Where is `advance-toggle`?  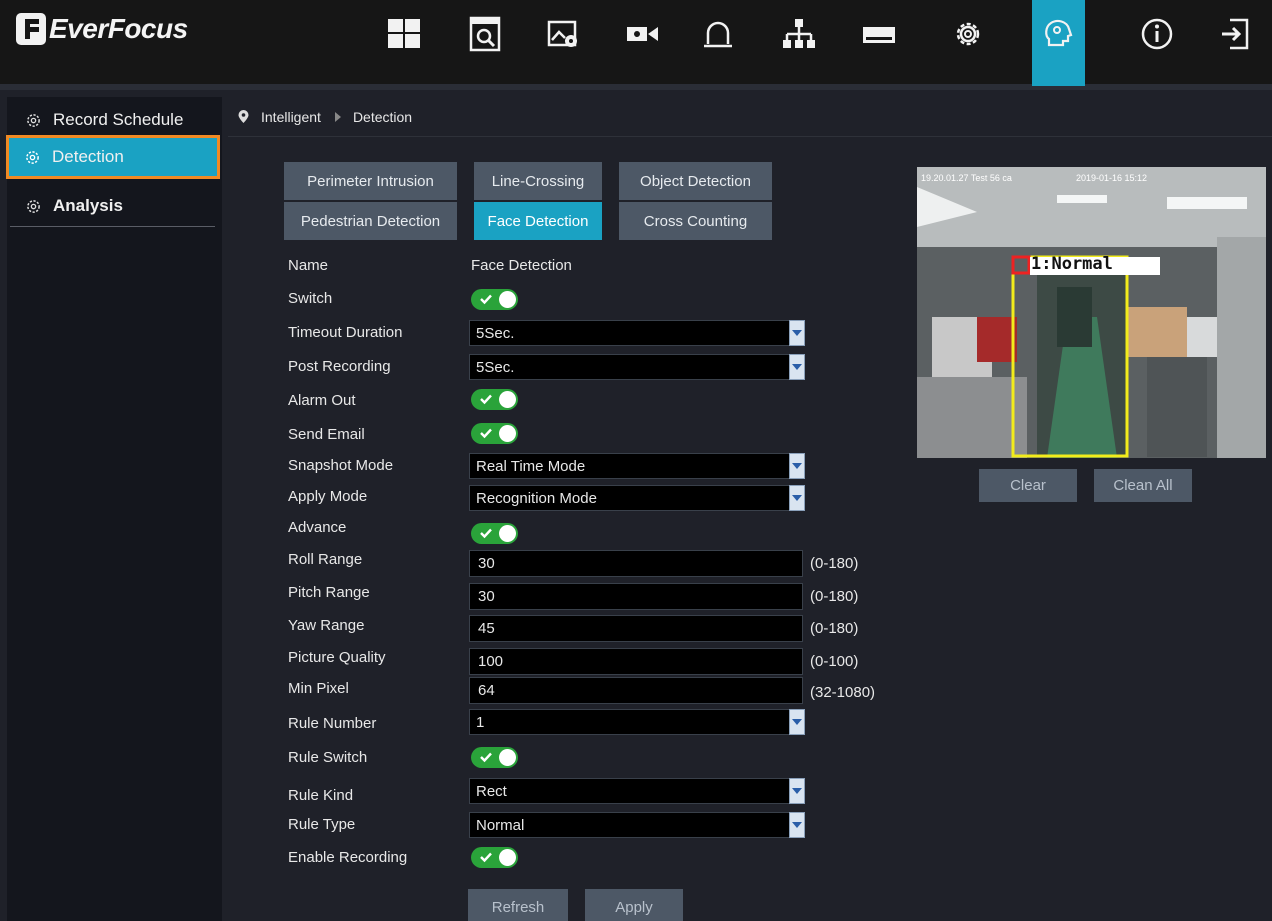
advance-toggle is located at coordinates (494, 533).